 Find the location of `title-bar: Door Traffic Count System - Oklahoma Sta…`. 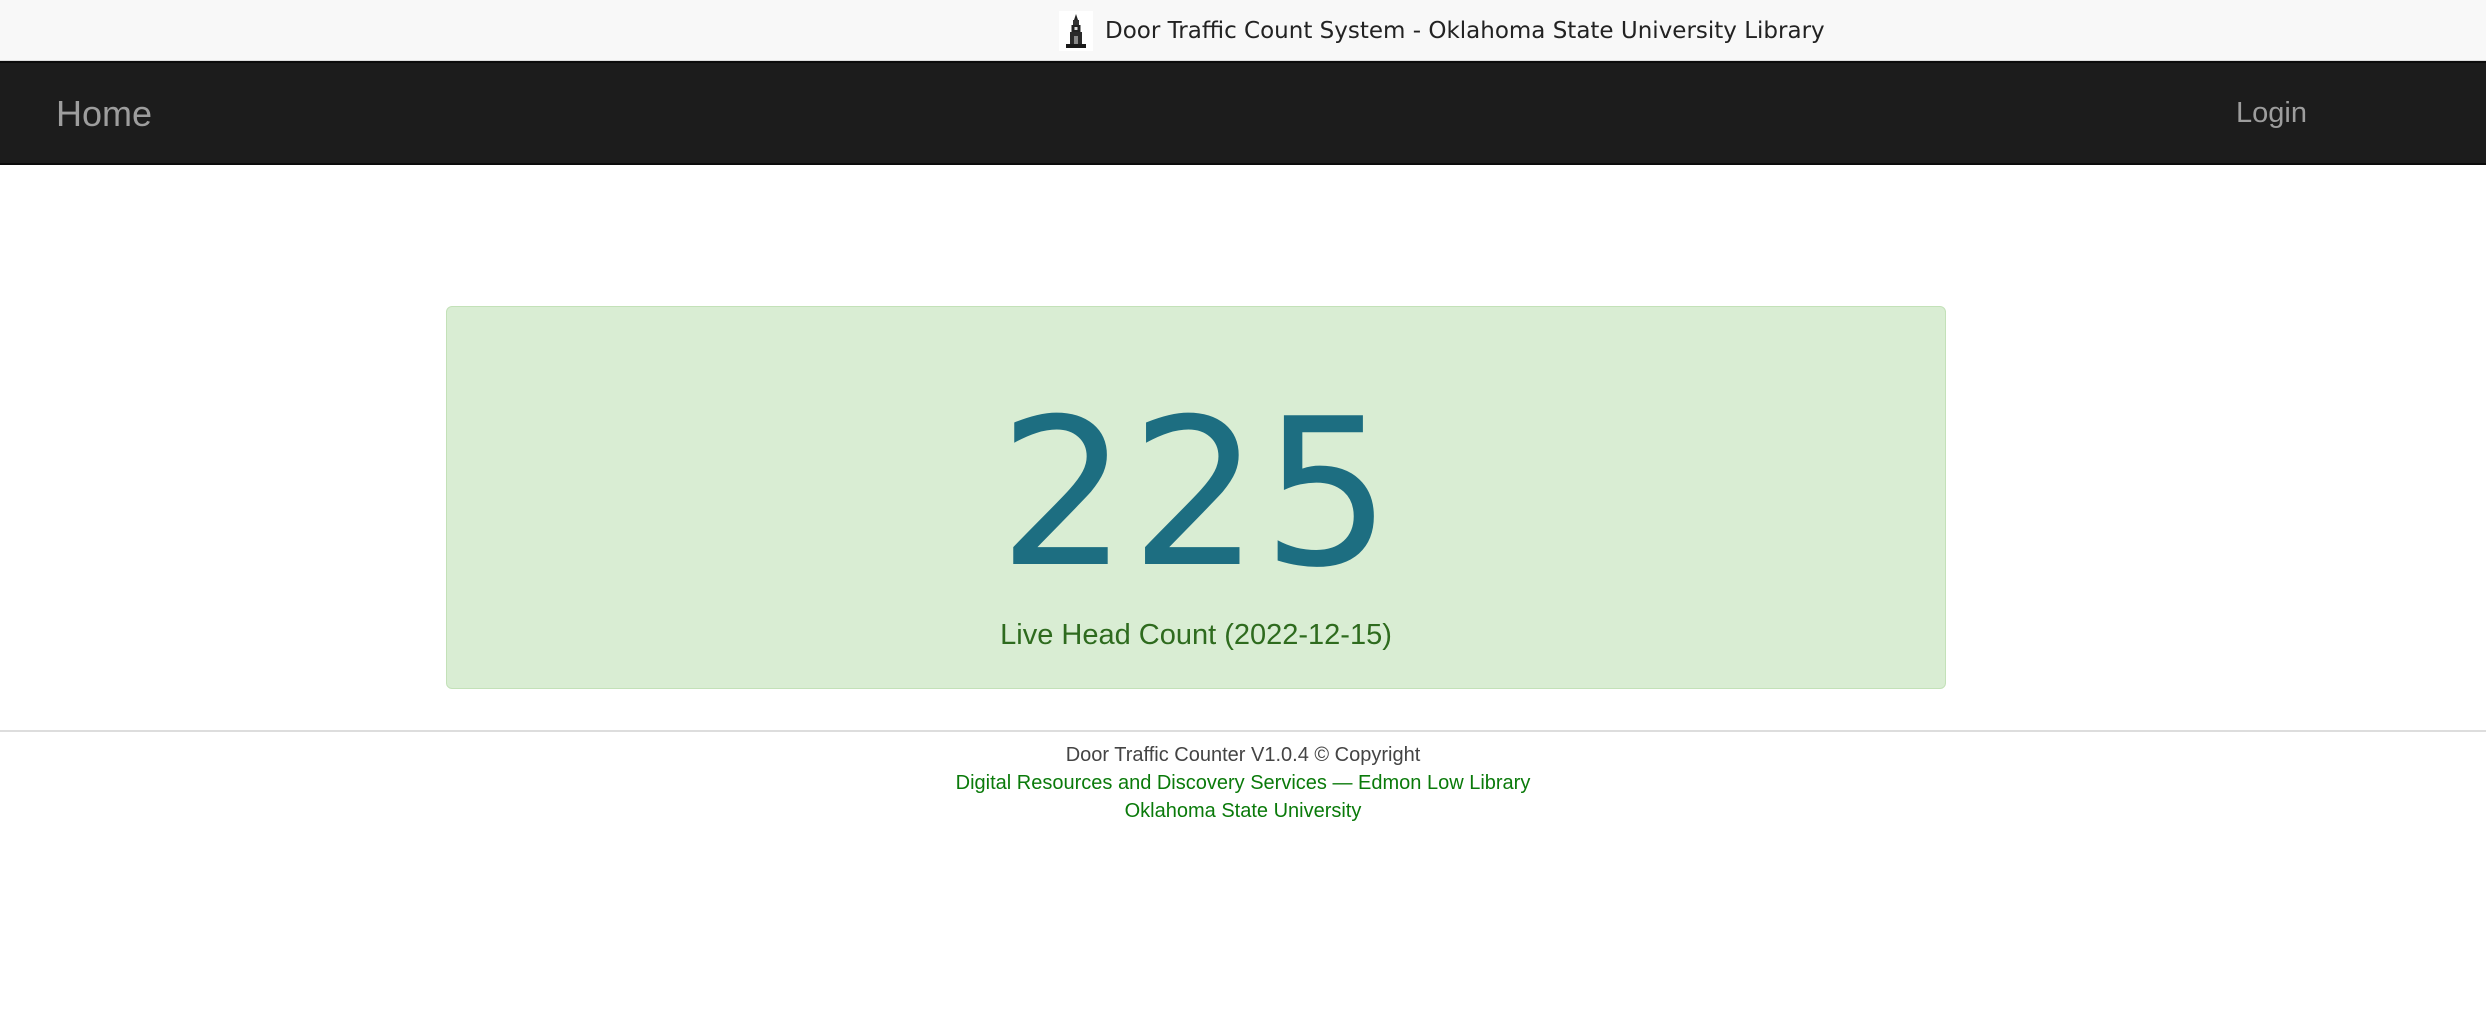

title-bar: Door Traffic Count System - Oklahoma Sta… is located at coordinates (1243, 30).